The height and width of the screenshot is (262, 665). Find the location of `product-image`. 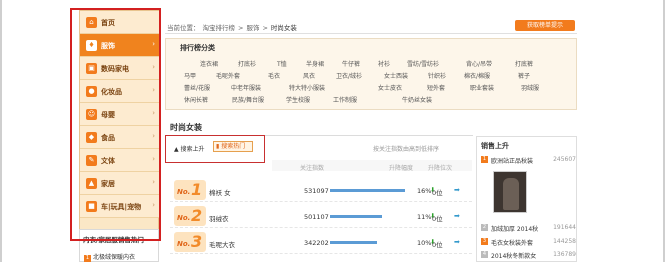

product-image is located at coordinates (511, 194).